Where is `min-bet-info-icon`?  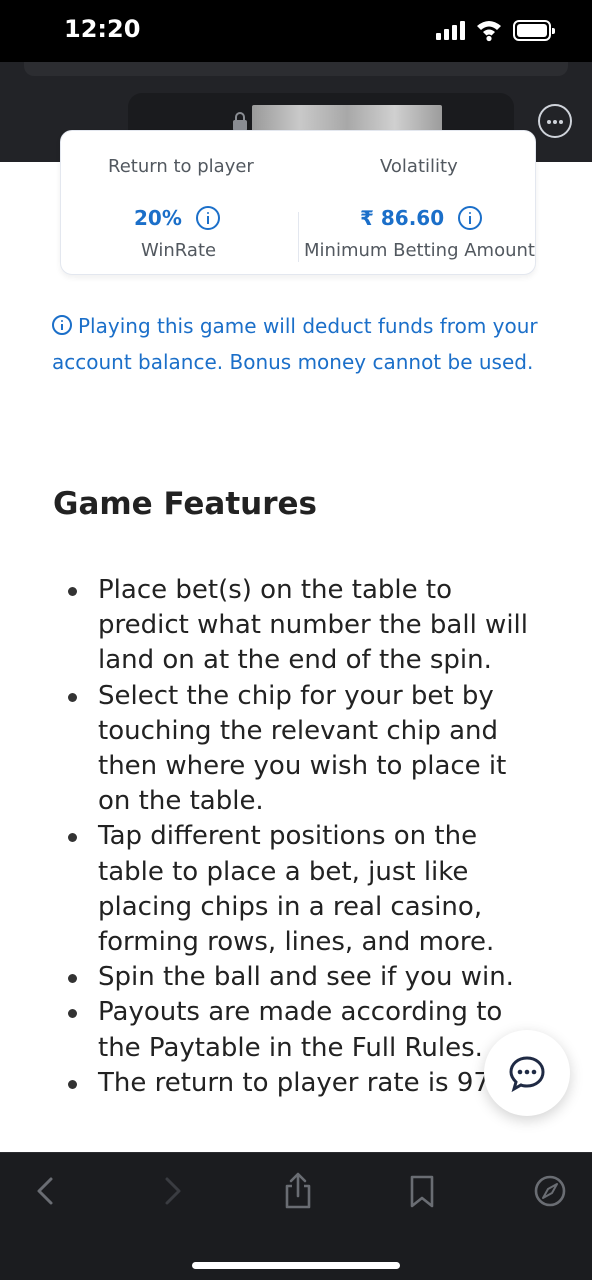
min-bet-info-icon is located at coordinates (470, 218).